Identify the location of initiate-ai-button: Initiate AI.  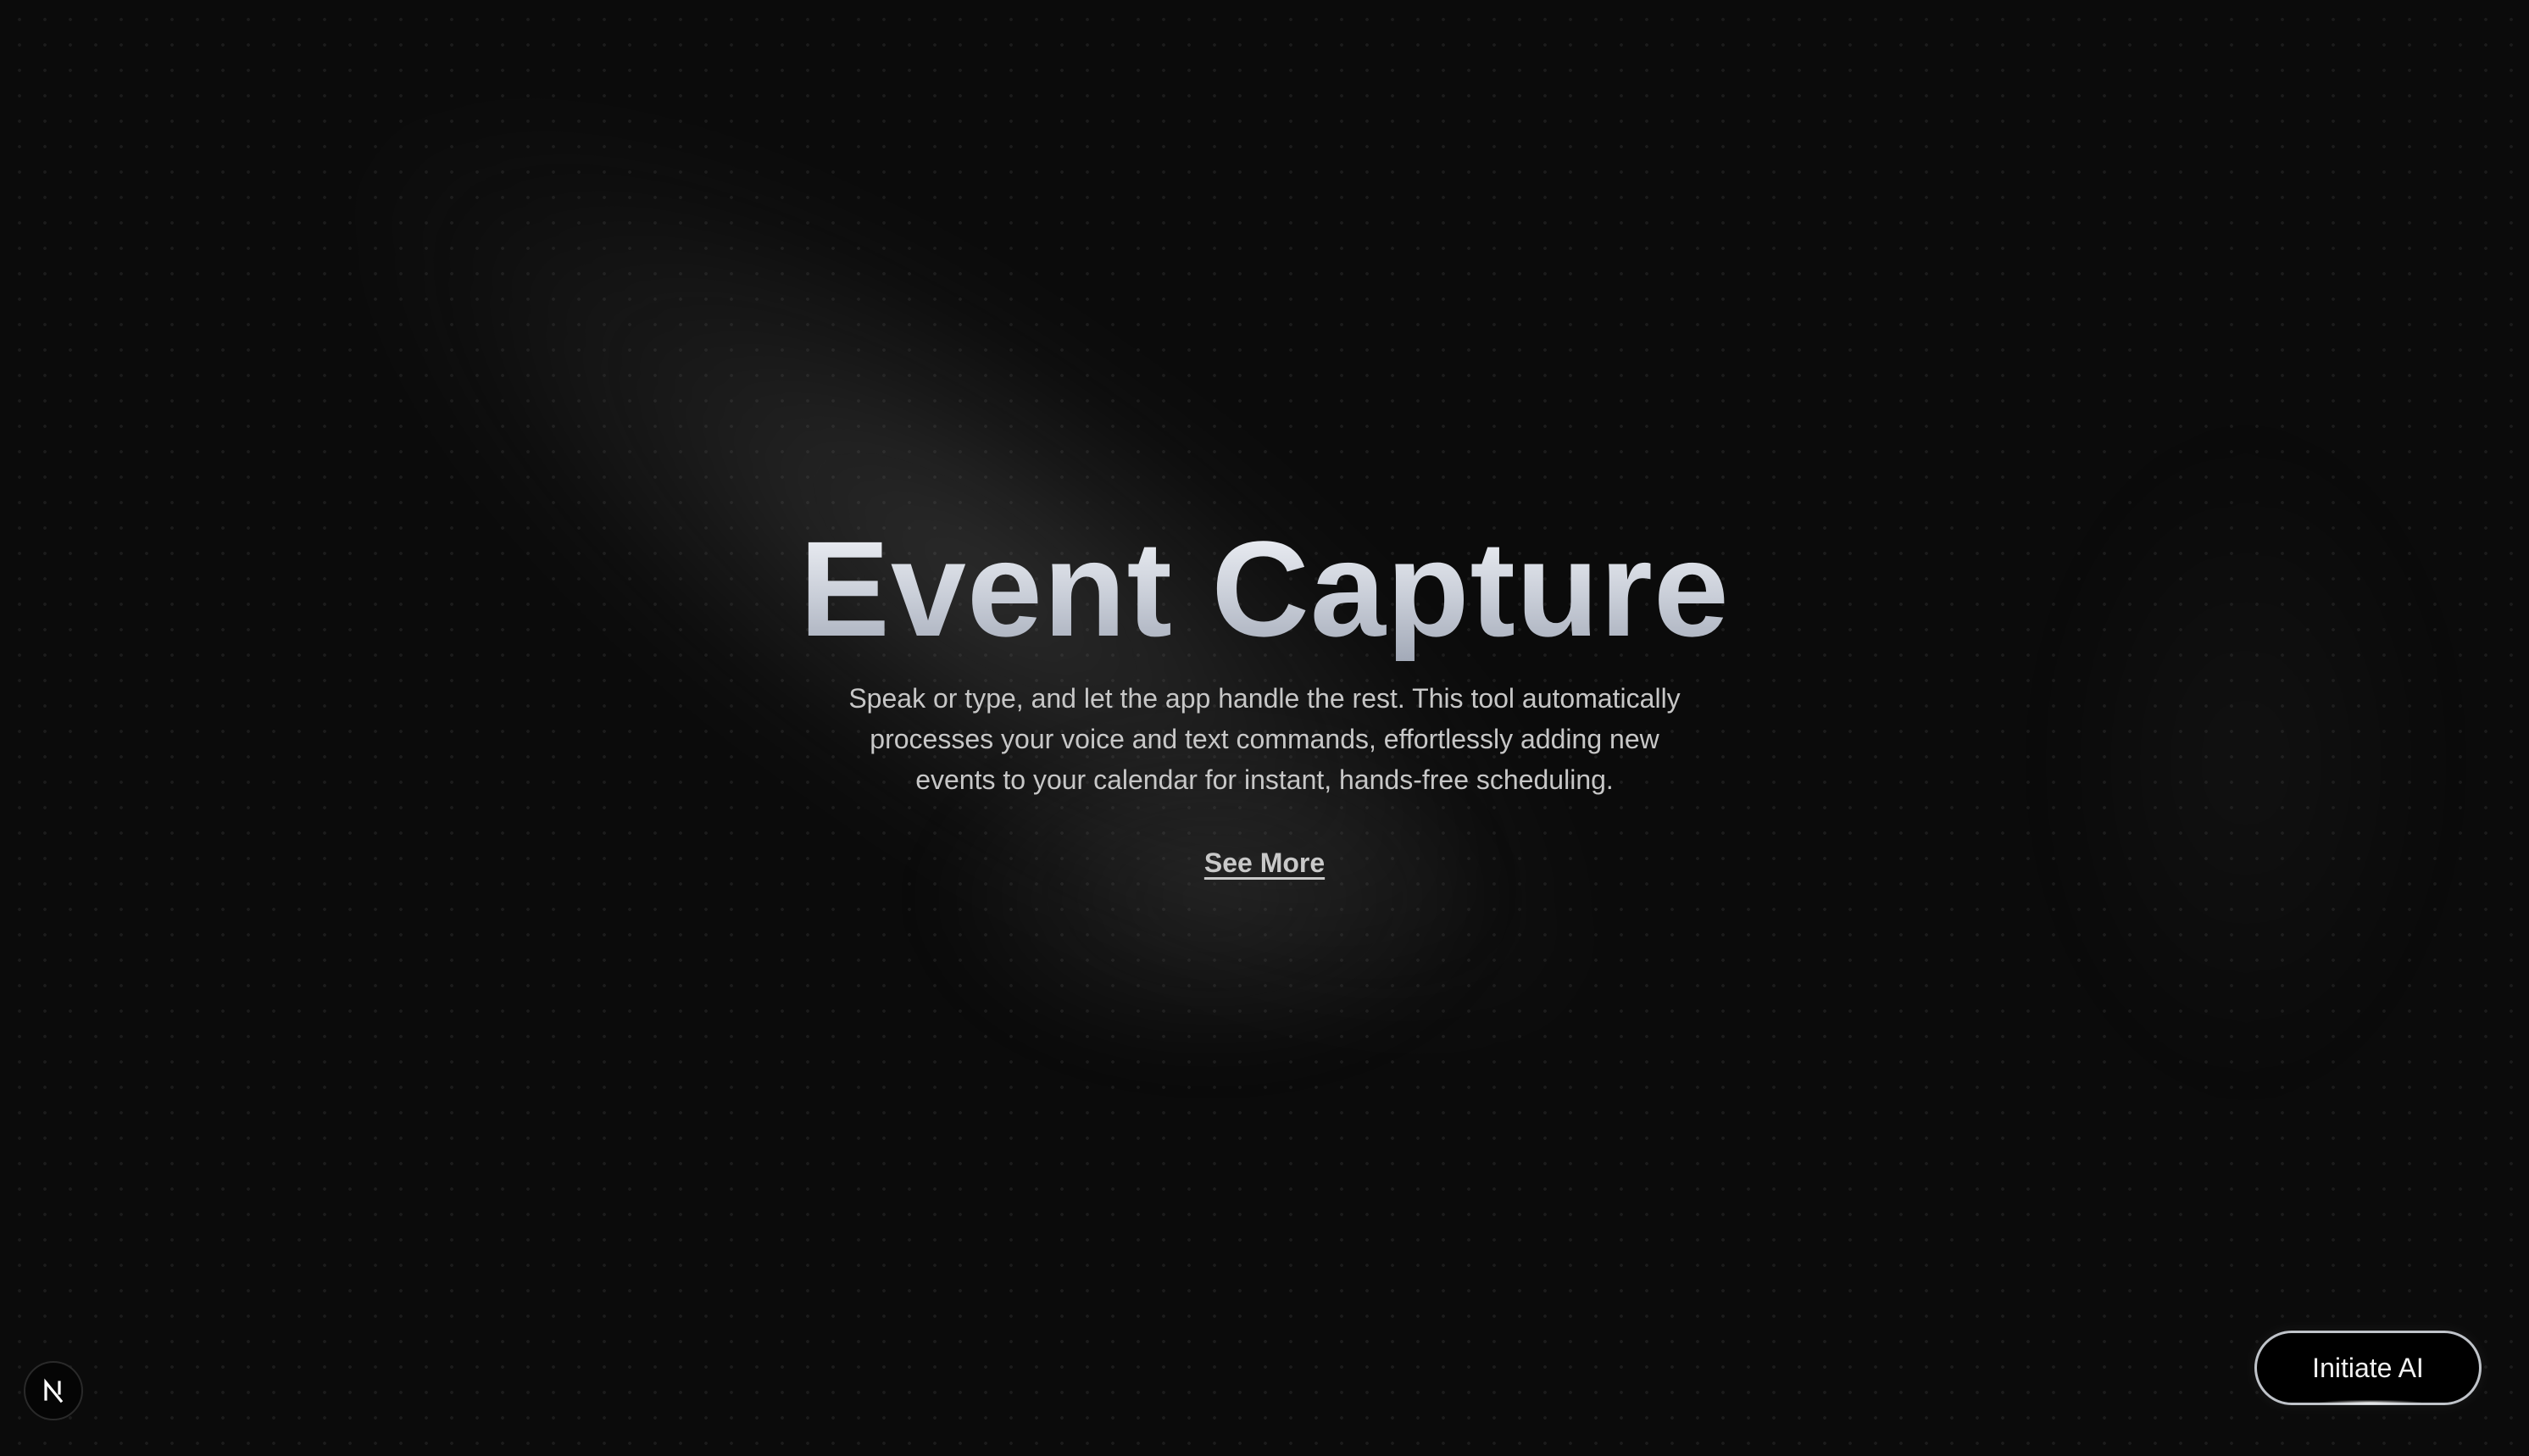
(2368, 1368).